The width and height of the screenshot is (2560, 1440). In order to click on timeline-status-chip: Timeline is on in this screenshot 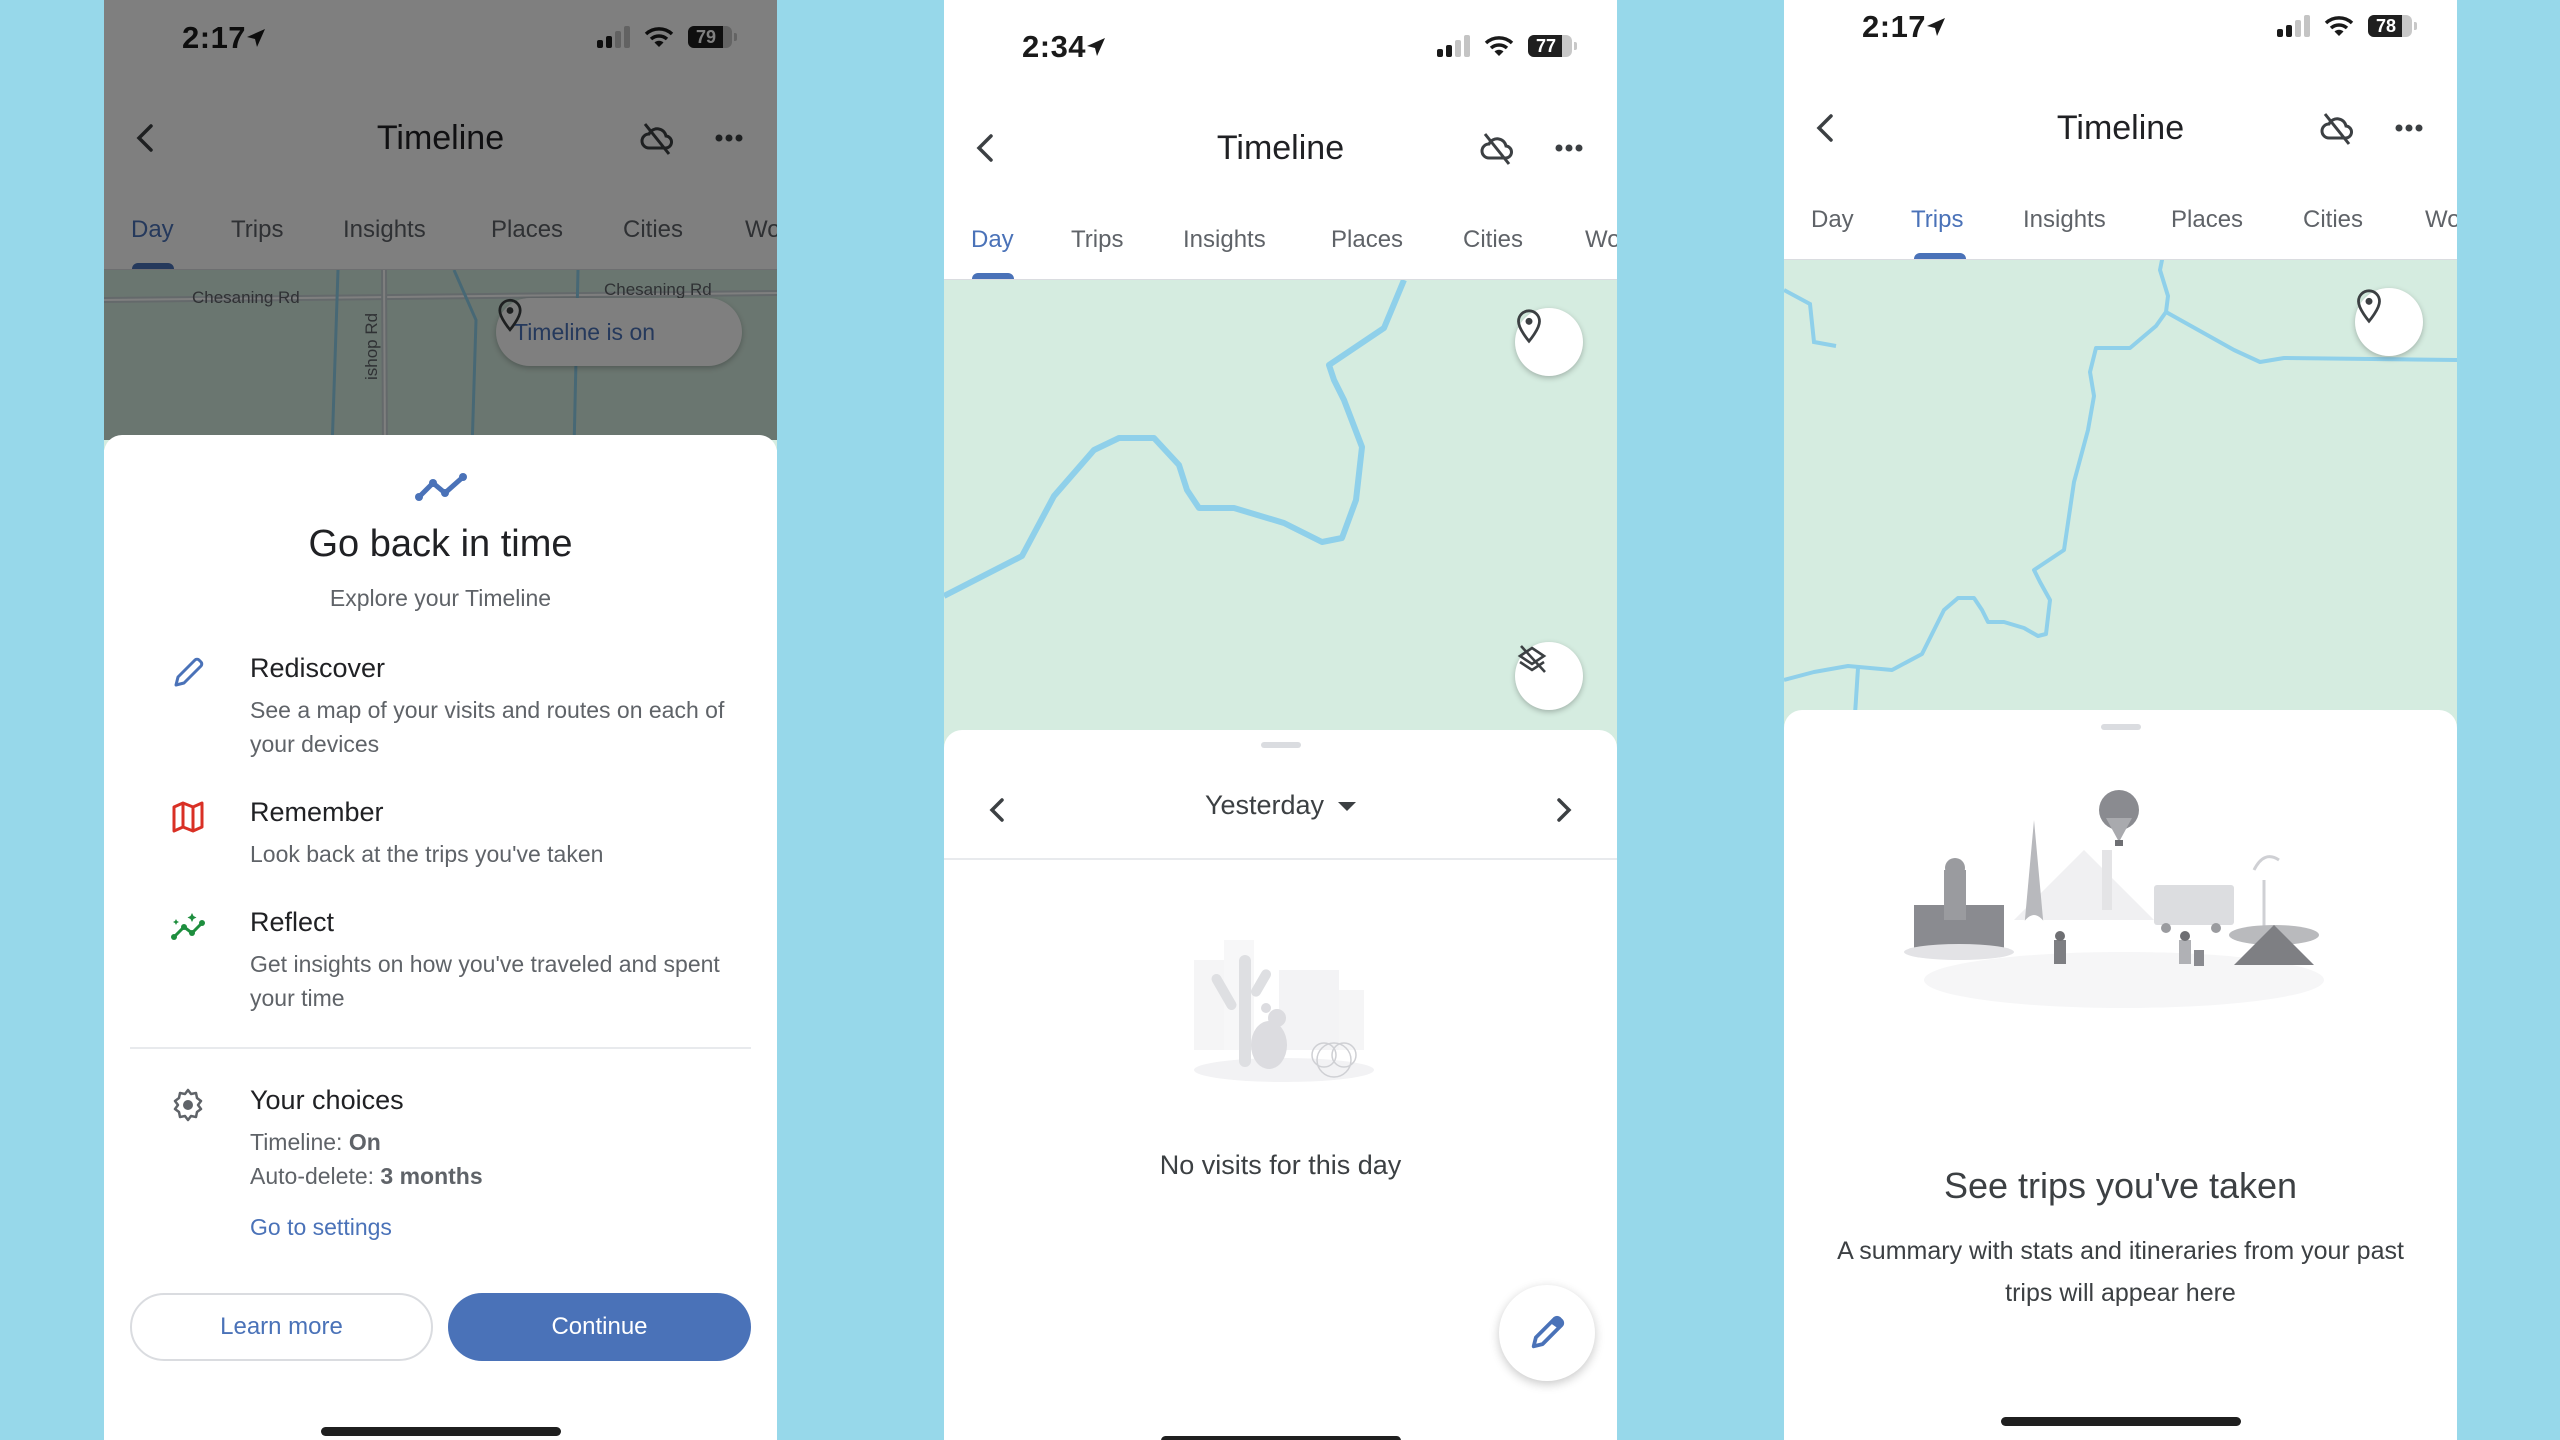, I will do `click(619, 332)`.